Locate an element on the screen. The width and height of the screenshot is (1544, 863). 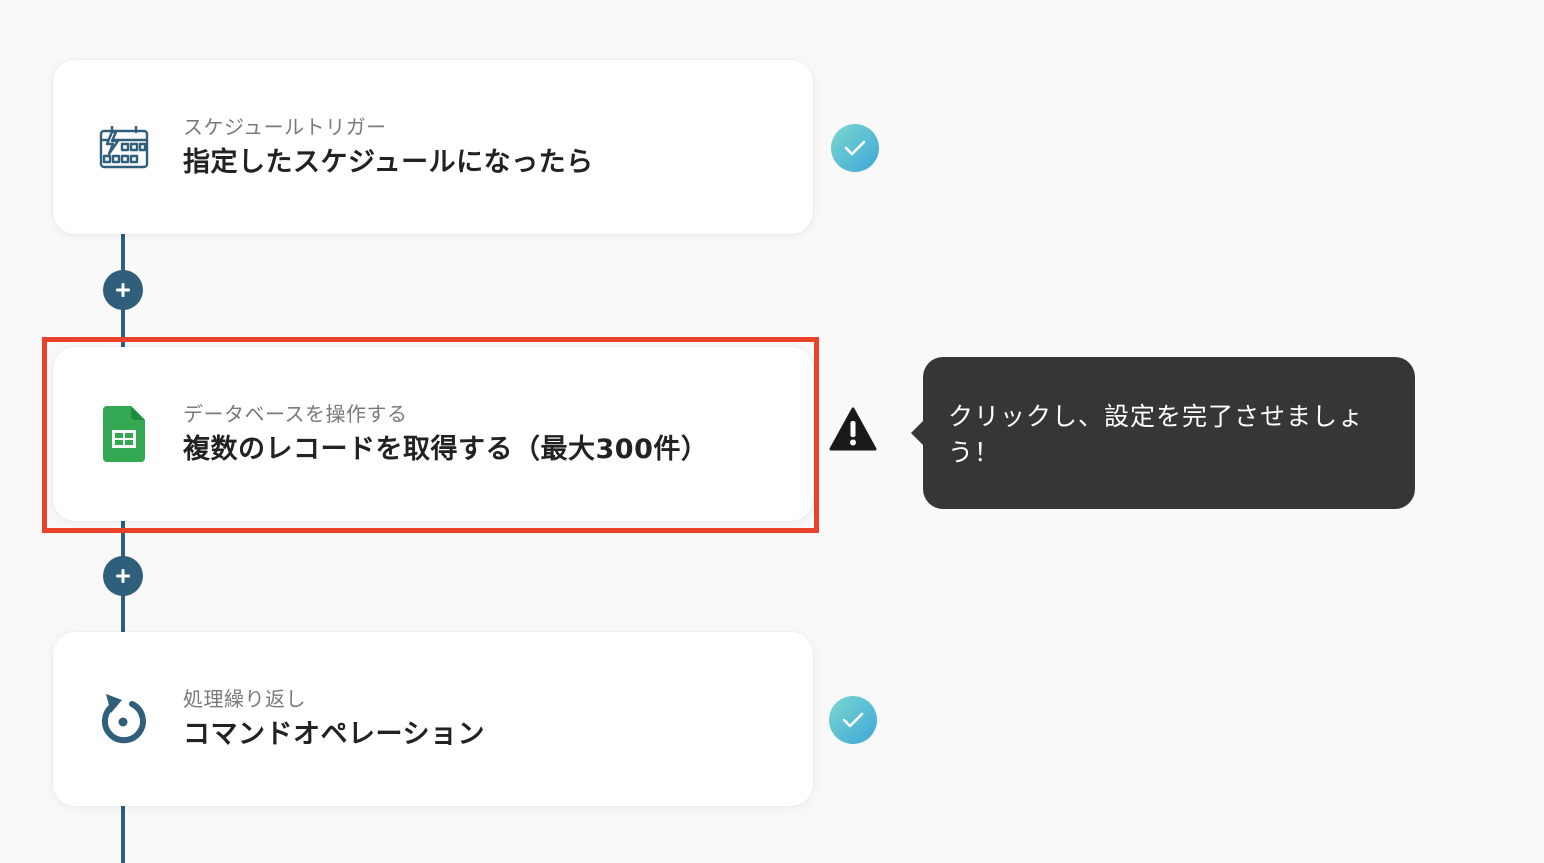
schedule-calendar-icon is located at coordinates (124, 147).